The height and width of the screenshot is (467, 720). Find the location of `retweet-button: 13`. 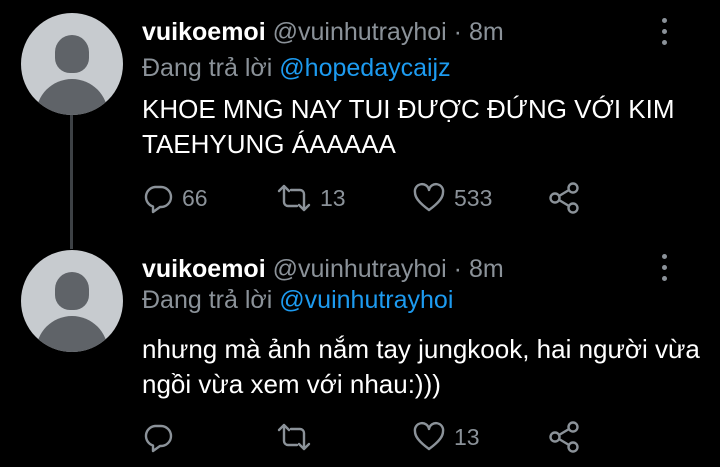

retweet-button: 13 is located at coordinates (311, 198).